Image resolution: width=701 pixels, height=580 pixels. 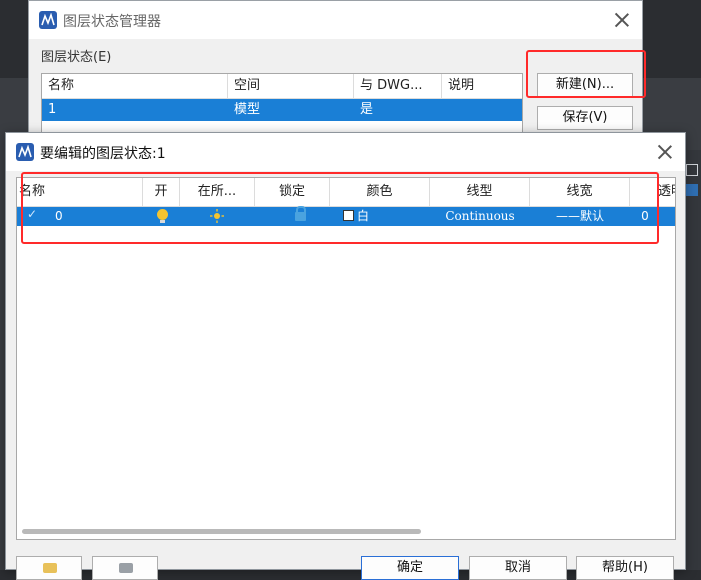 What do you see at coordinates (52, 109) in the screenshot?
I see `row-name: 1` at bounding box center [52, 109].